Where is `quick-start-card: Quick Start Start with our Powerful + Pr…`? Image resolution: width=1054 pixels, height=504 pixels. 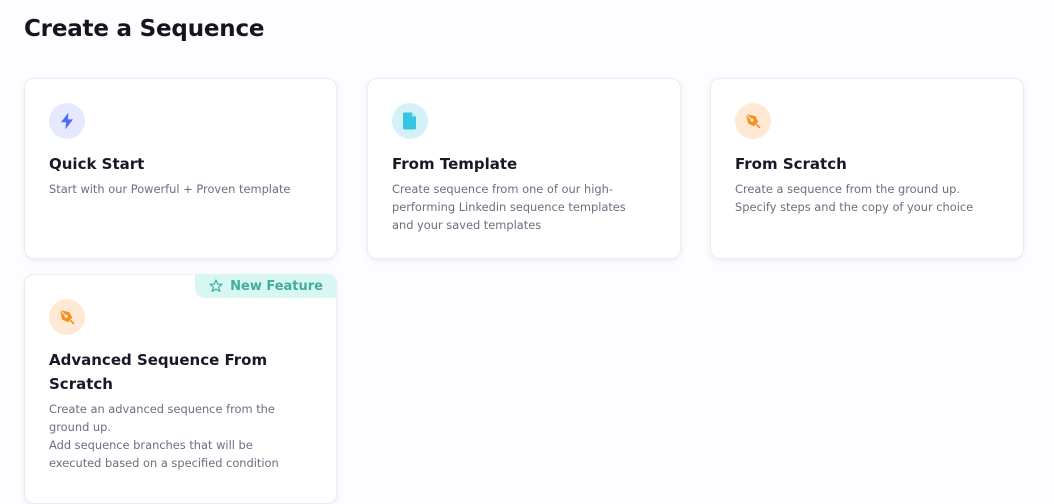 quick-start-card: Quick Start Start with our Powerful + Pr… is located at coordinates (180, 168).